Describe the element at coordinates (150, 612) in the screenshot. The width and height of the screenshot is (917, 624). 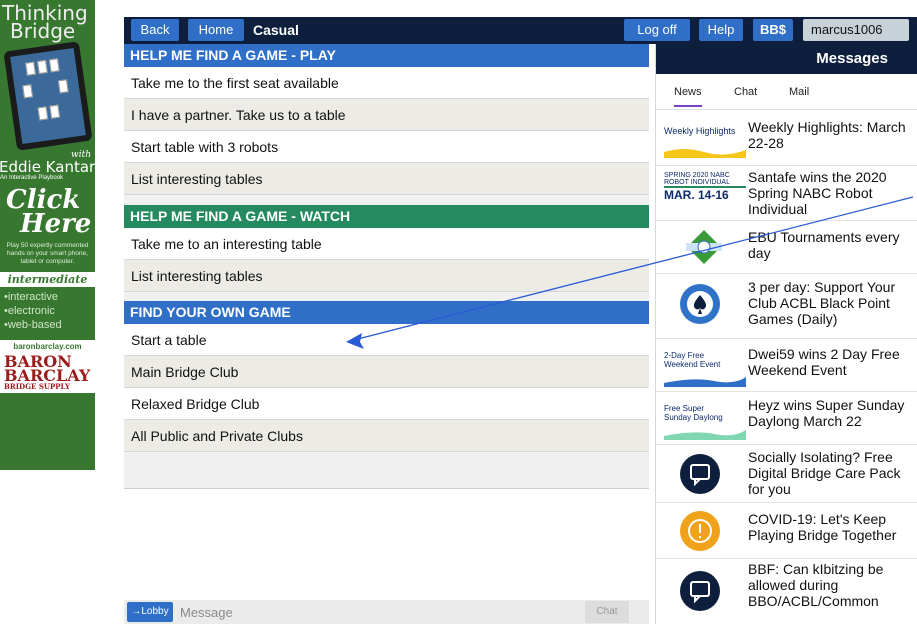
I see `lobby-chat-button: →Lobby` at that location.